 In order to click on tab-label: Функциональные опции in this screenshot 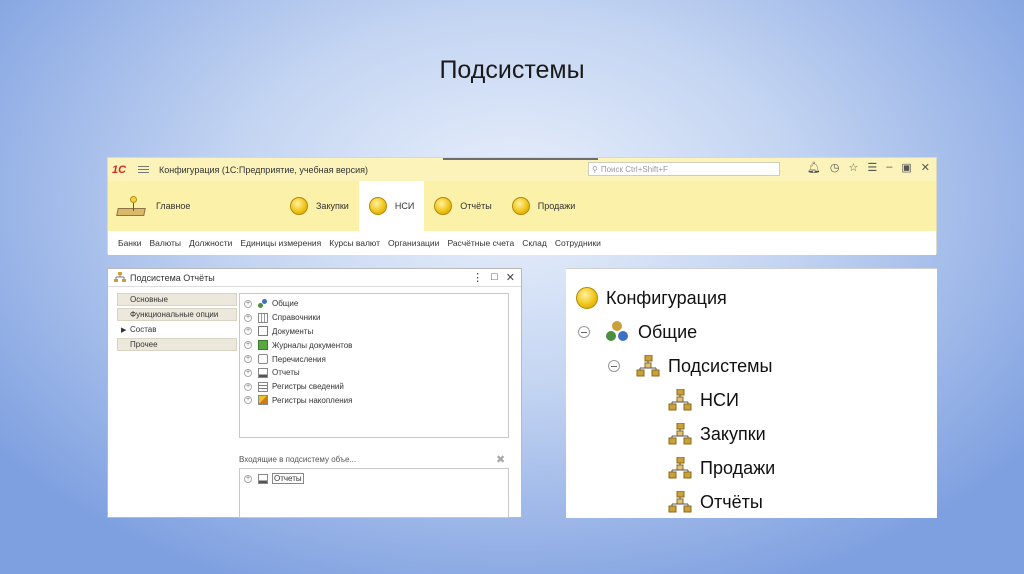, I will do `click(174, 314)`.